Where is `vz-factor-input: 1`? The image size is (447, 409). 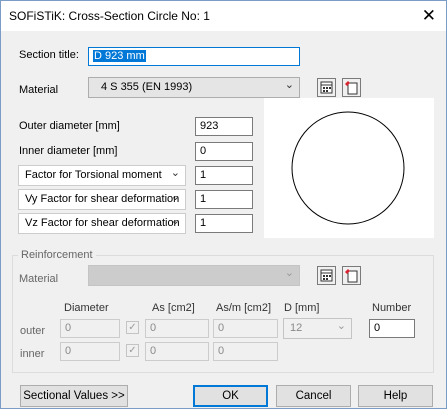
vz-factor-input: 1 is located at coordinates (224, 223).